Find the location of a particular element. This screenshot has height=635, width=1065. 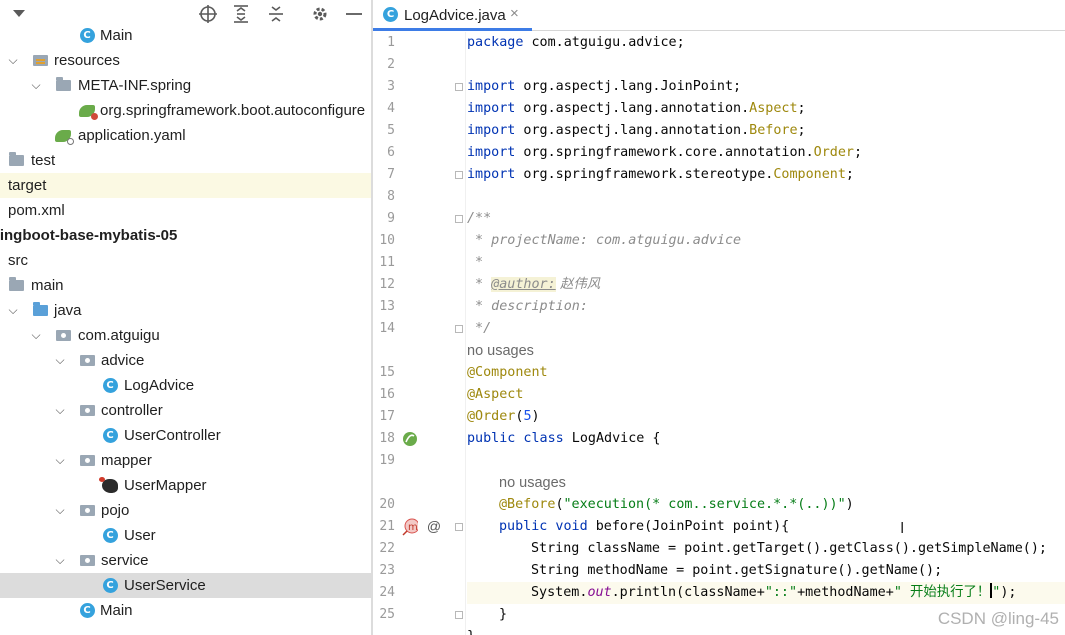

tree-item-label: src is located at coordinates (18, 260).